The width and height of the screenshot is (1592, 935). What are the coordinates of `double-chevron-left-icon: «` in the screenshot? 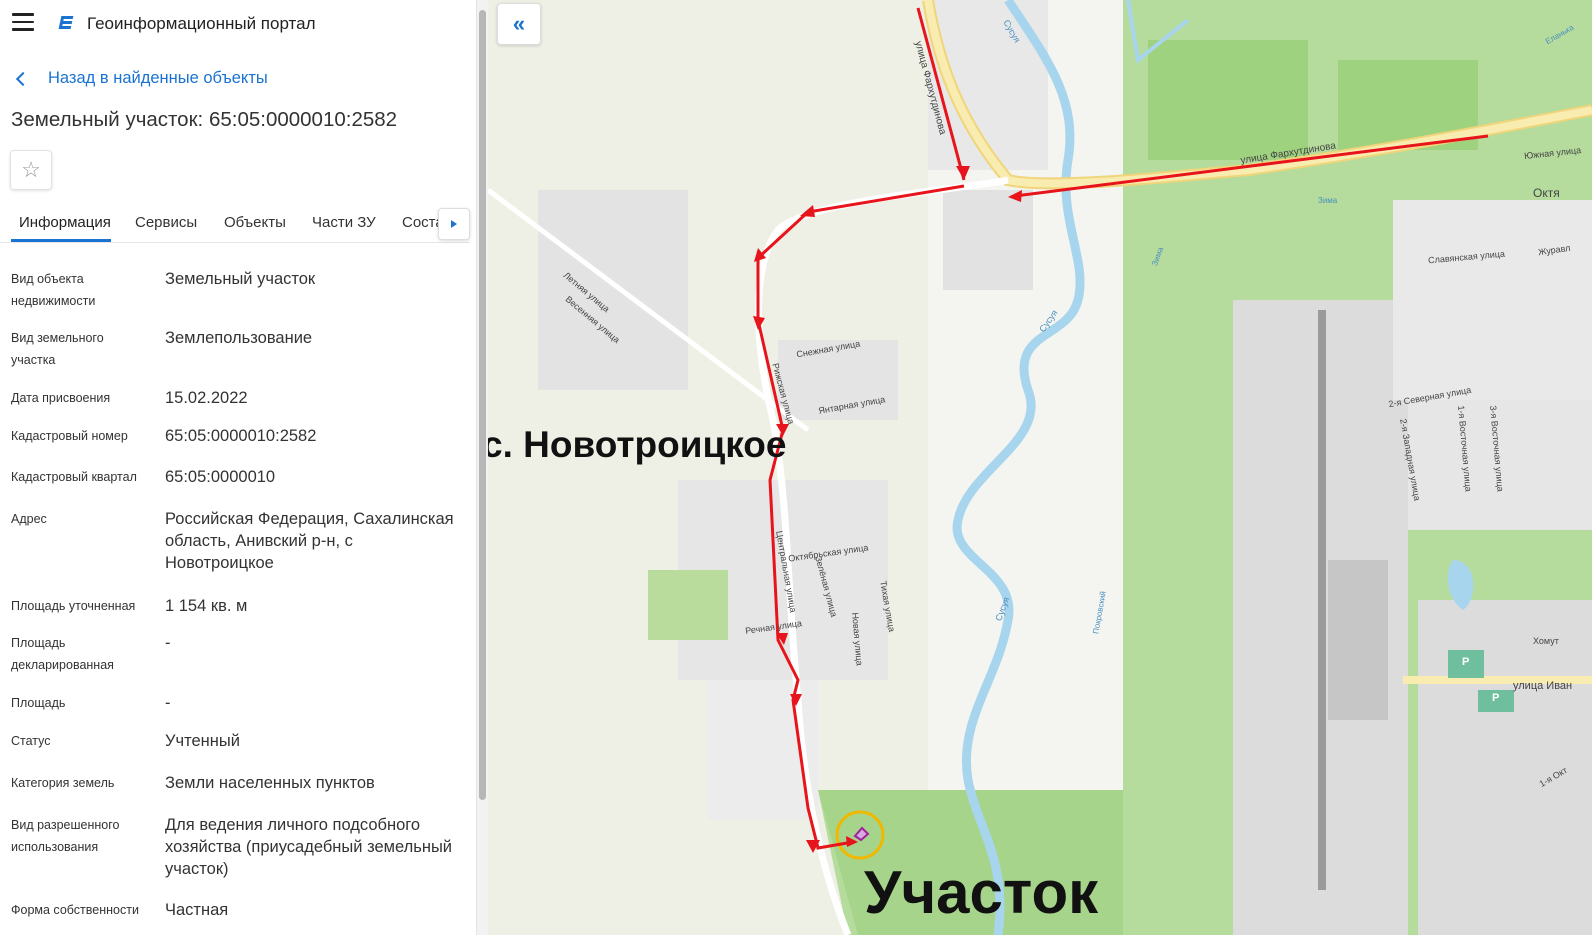 It's located at (519, 23).